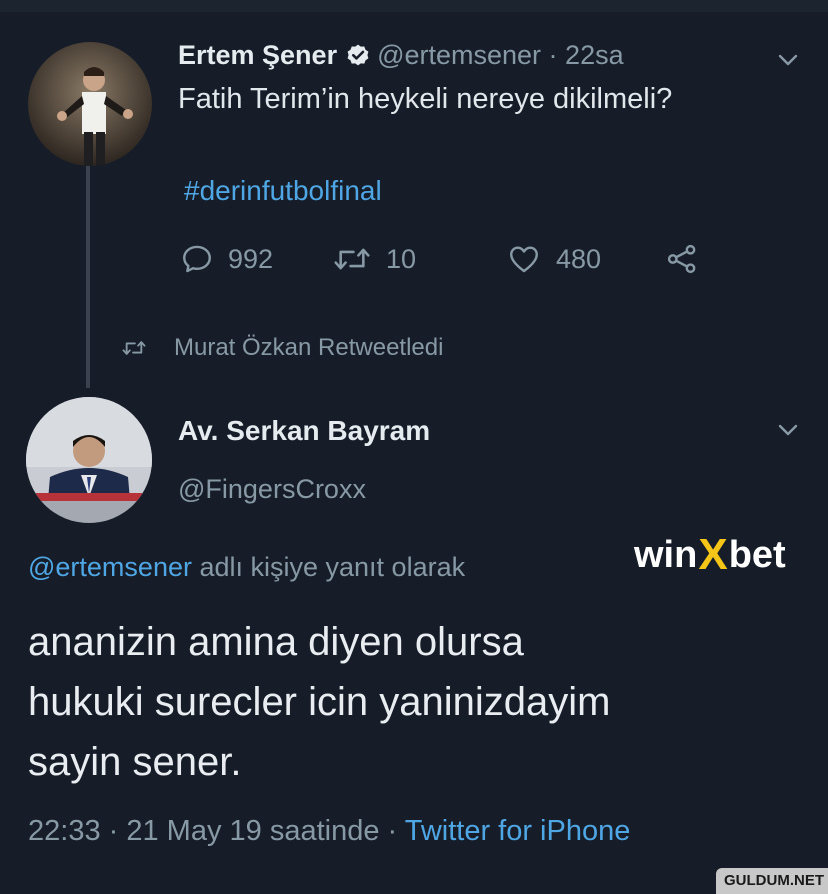 This screenshot has width=828, height=894. Describe the element at coordinates (553, 259) in the screenshot. I see `like-button: 480` at that location.